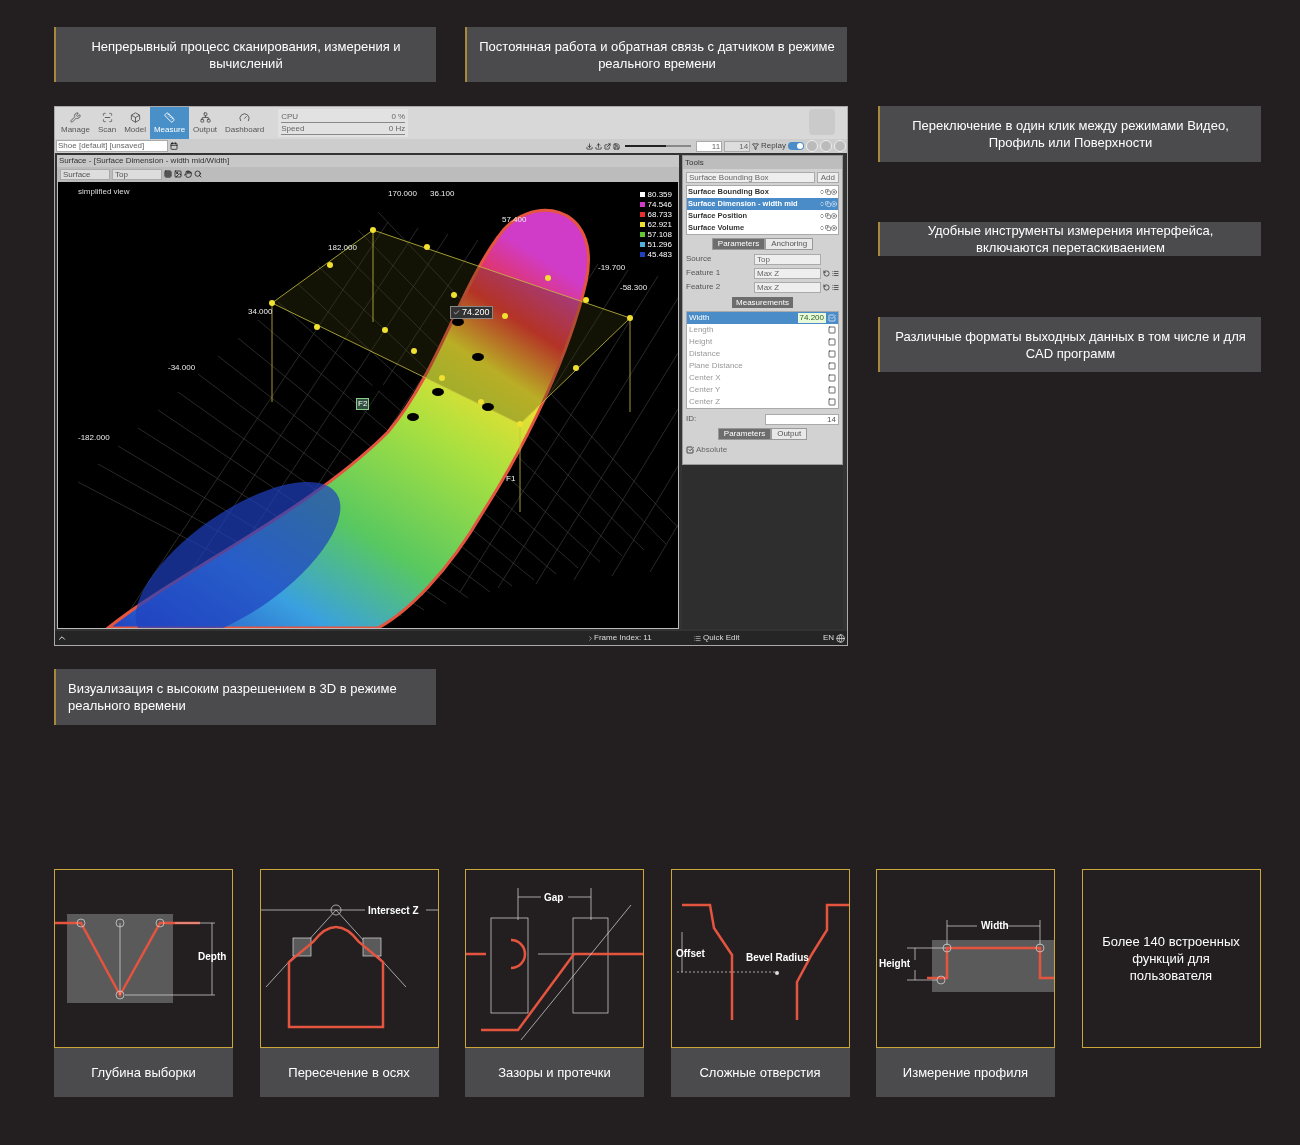 Image resolution: width=1300 pixels, height=1145 pixels. Describe the element at coordinates (85, 174) in the screenshot. I see `view-select: Surface` at that location.